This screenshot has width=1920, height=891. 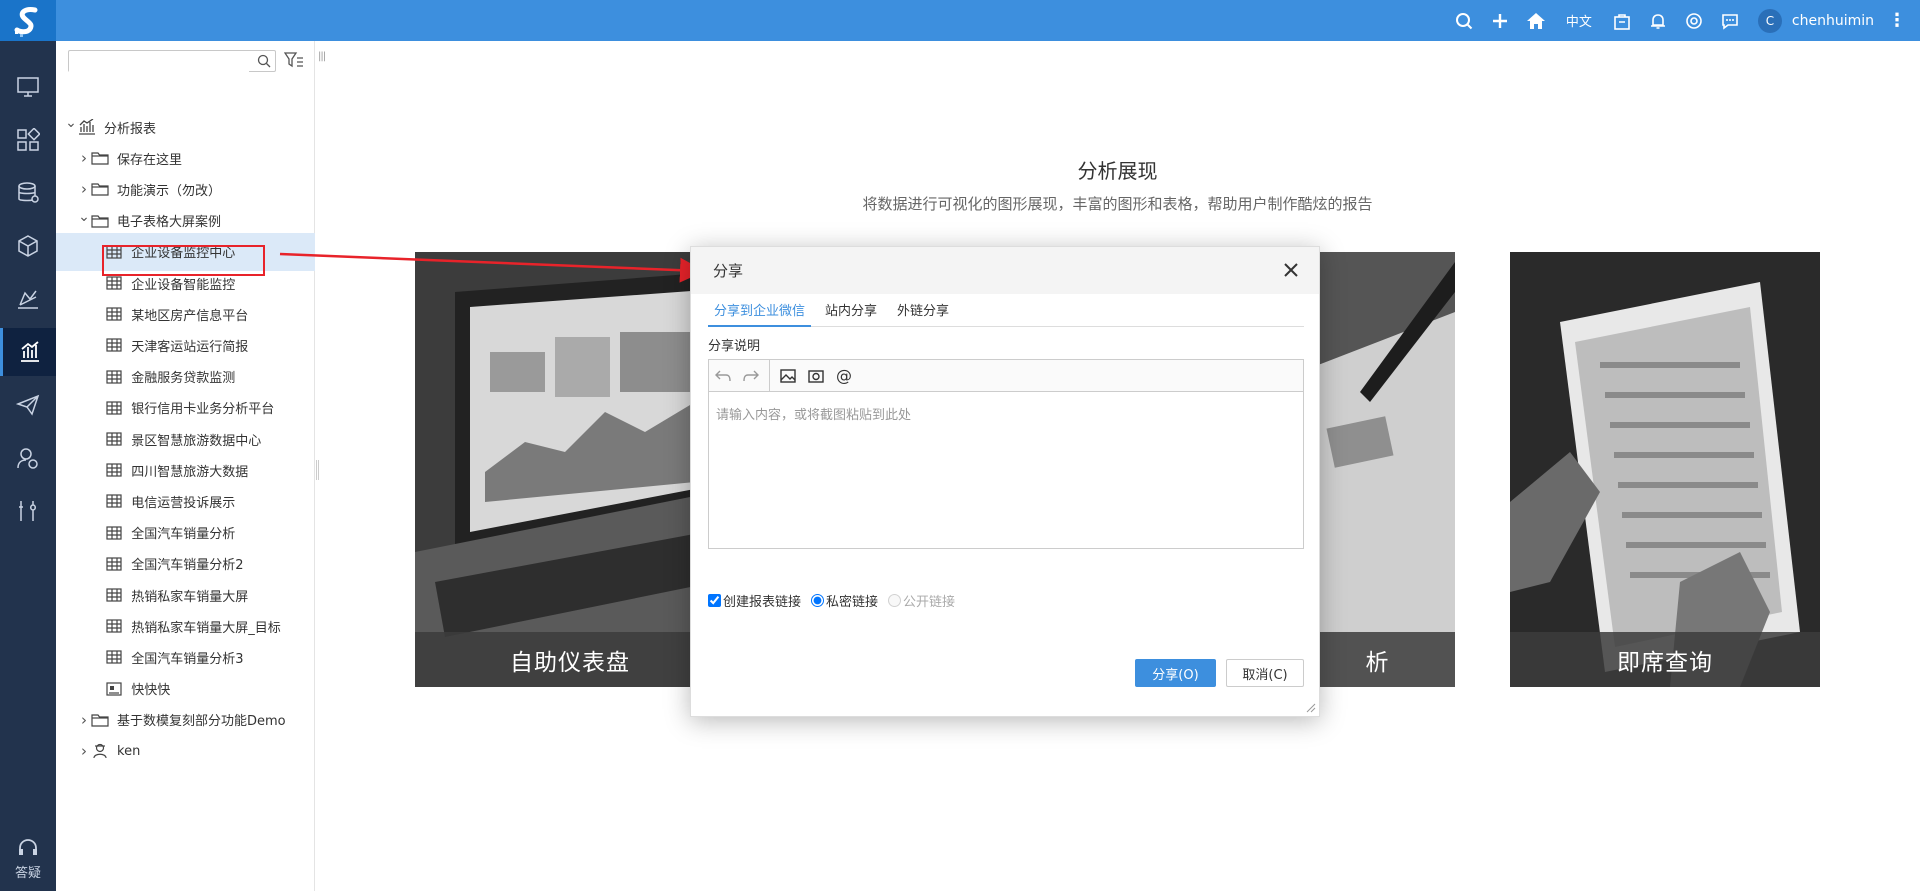 What do you see at coordinates (28, 140) in the screenshot?
I see `layout-icon` at bounding box center [28, 140].